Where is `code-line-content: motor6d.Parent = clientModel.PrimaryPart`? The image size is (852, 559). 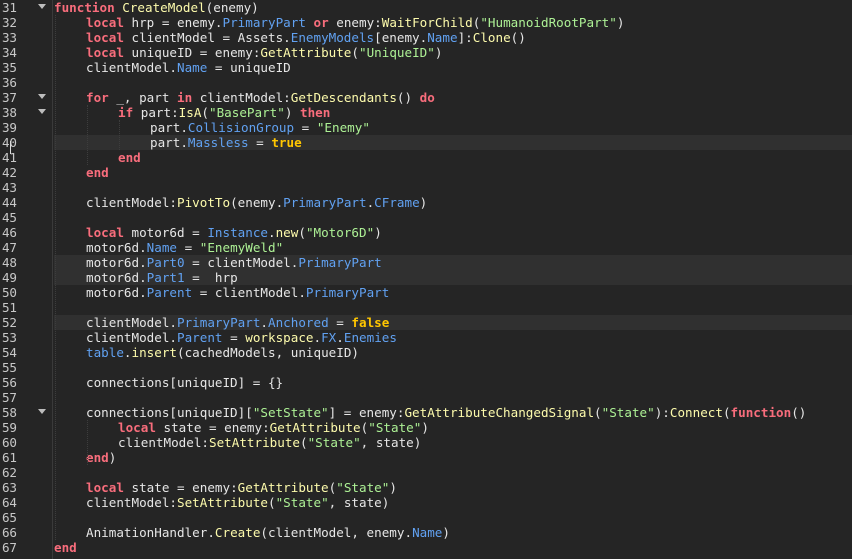 code-line-content: motor6d.Parent = clientModel.PrimaryPart is located at coordinates (237, 292).